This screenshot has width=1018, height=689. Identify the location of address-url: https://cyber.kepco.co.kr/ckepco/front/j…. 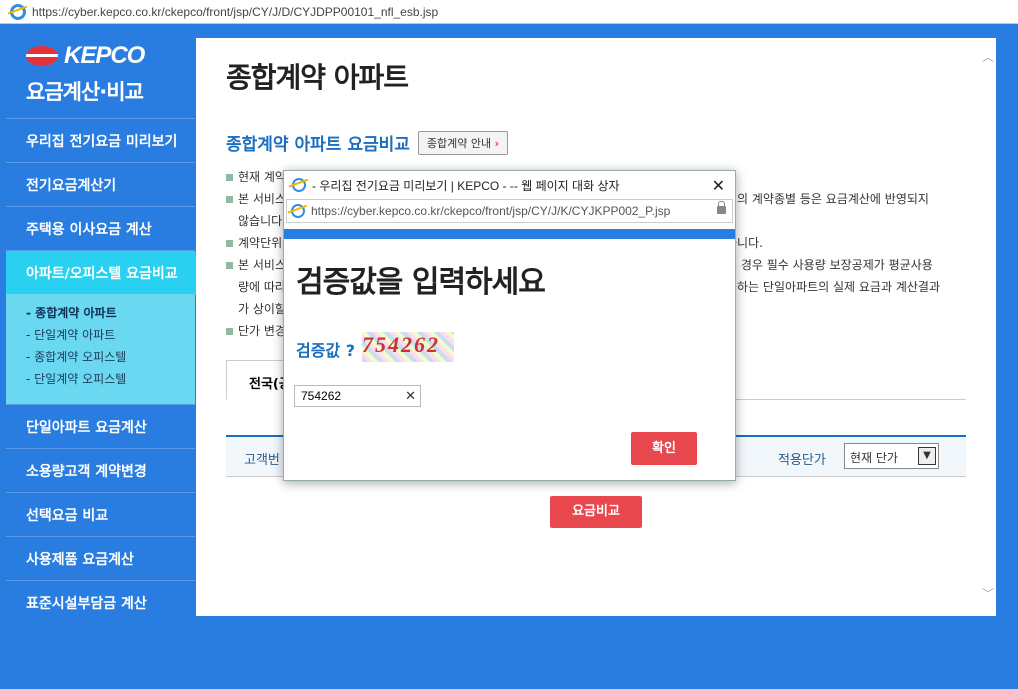
(235, 12).